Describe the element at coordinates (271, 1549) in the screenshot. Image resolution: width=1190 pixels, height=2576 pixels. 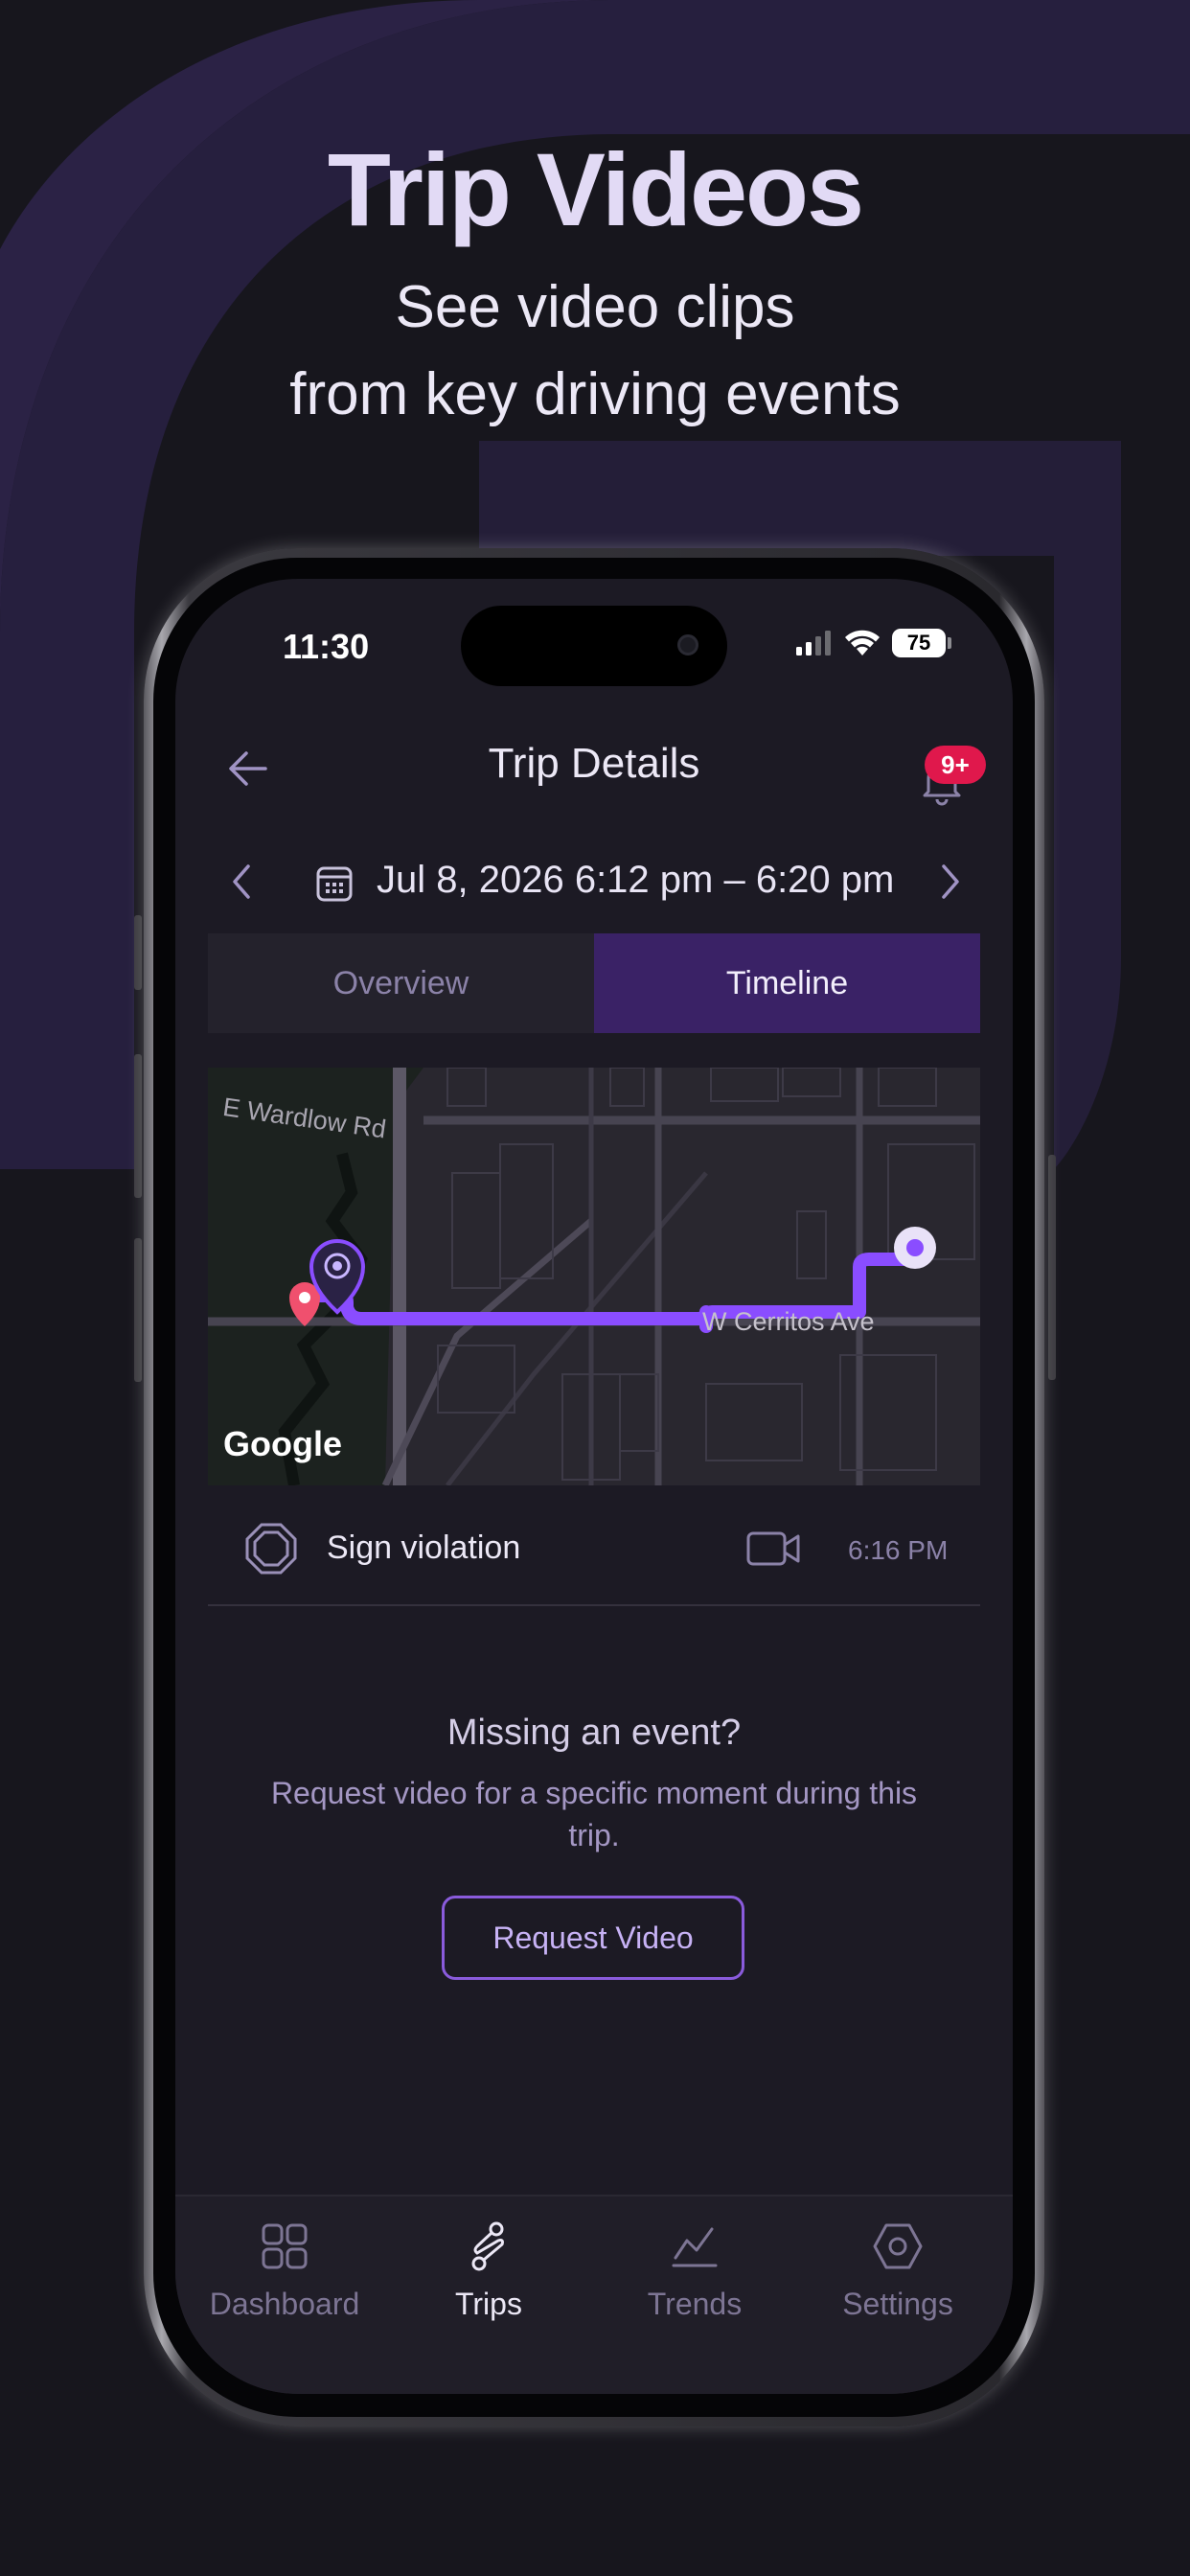
I see `octagon-sign-icon` at that location.